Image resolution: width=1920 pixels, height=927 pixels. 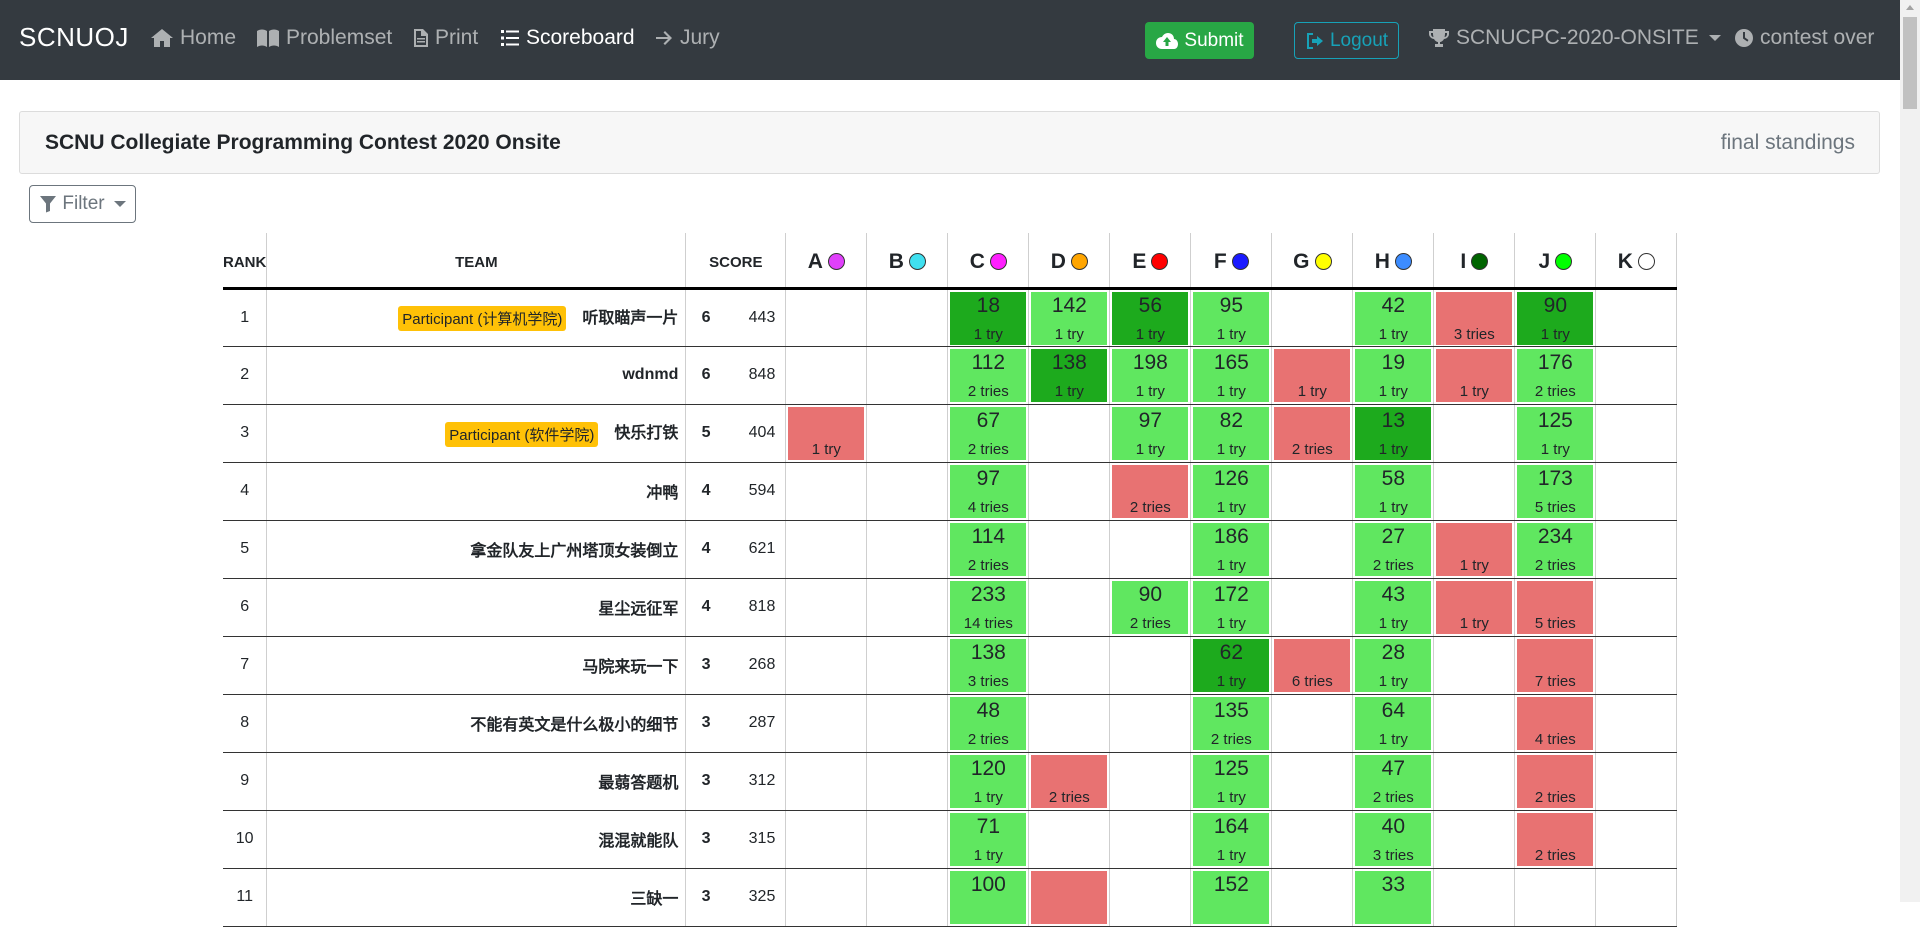 I want to click on nav-problemset: Problemset, so click(x=324, y=38).